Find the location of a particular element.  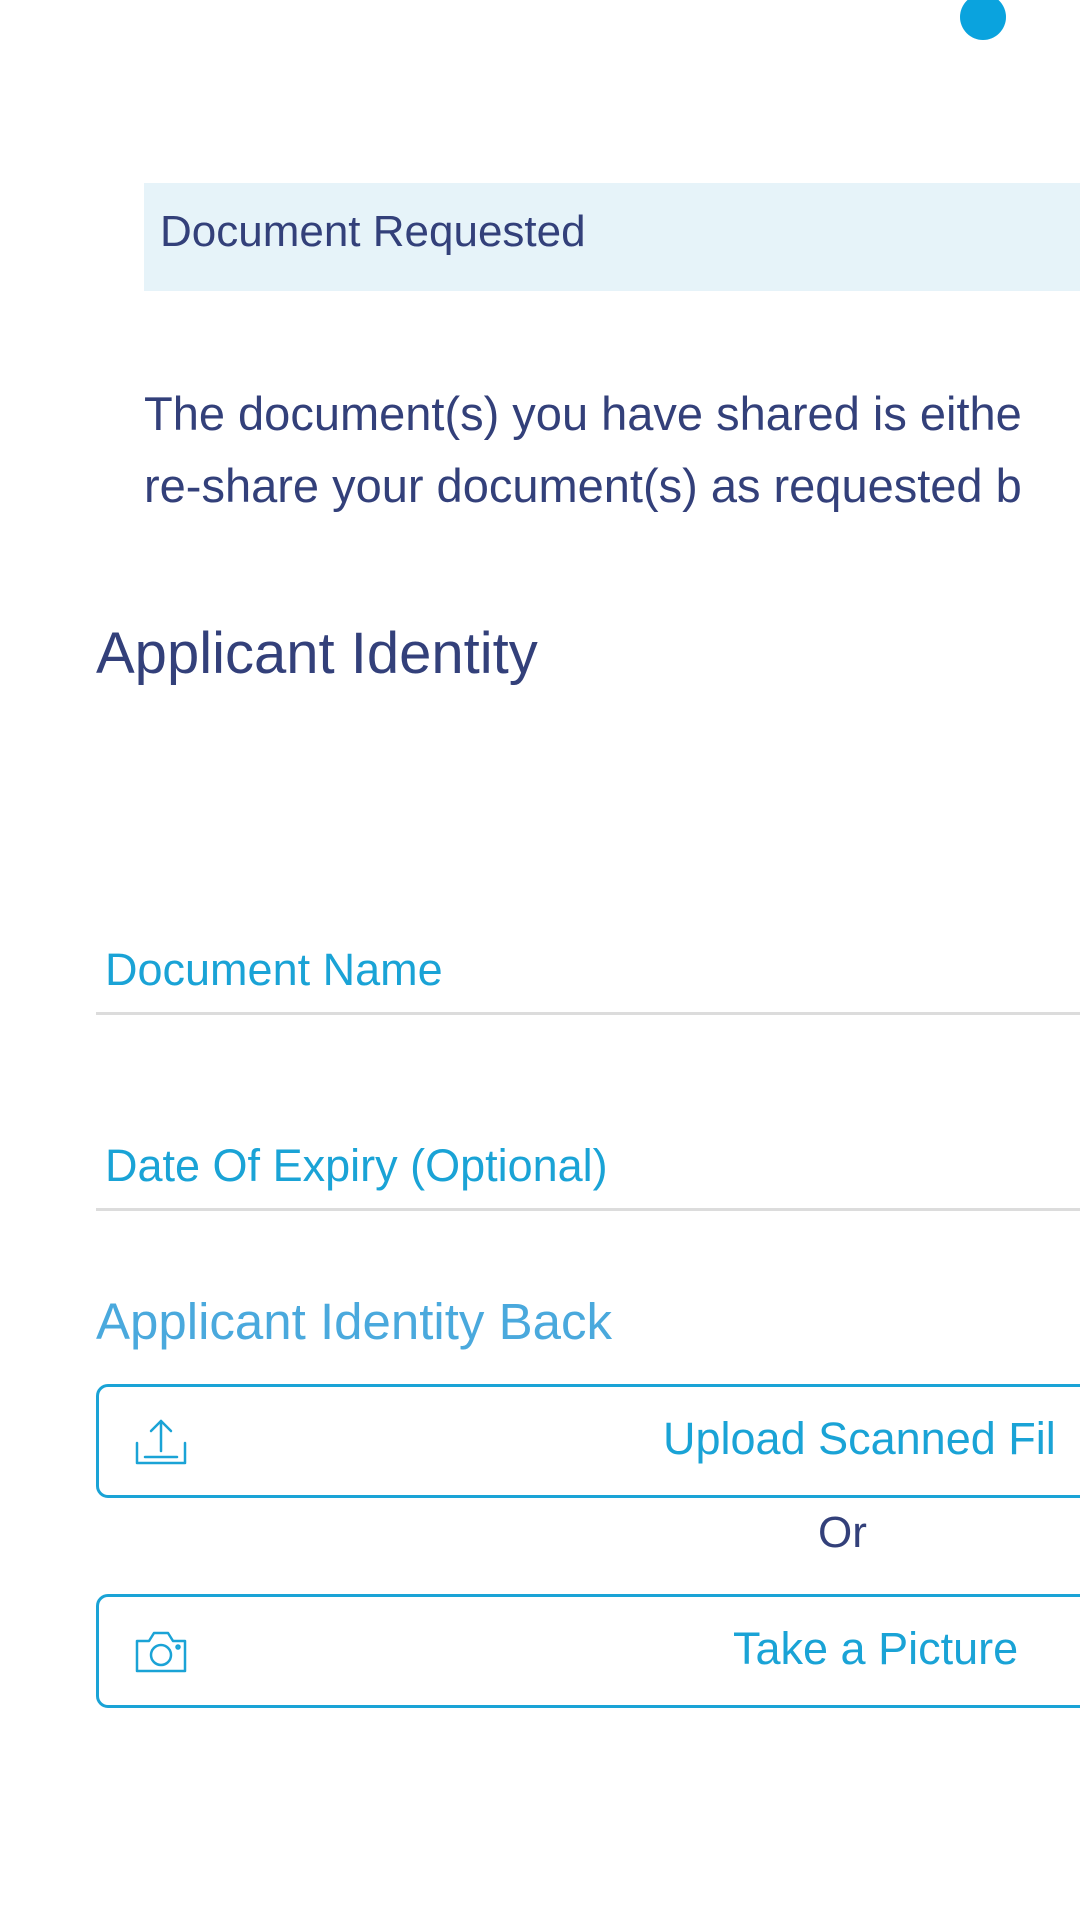

date-of-expiry-field: Date Of Expiry (Optional) is located at coordinates (588, 1161).